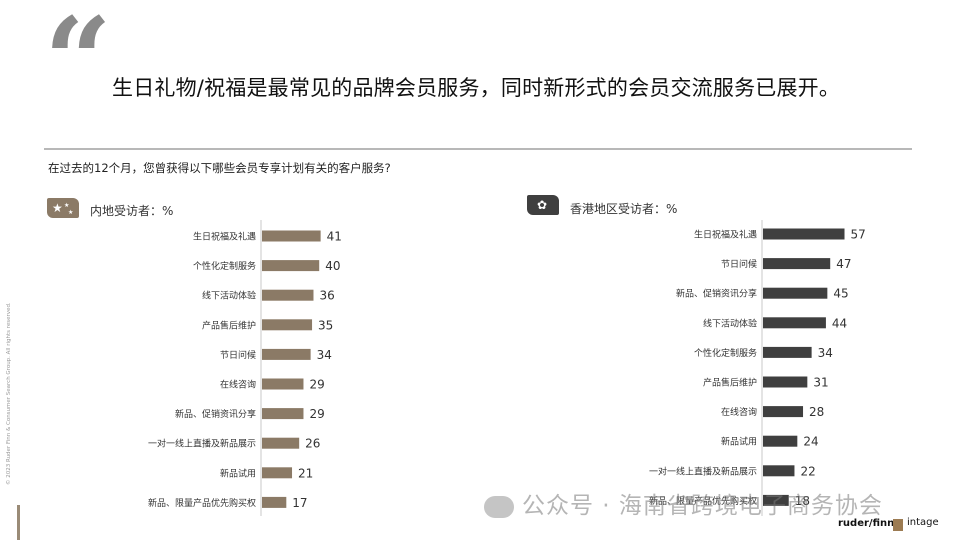  What do you see at coordinates (332, 266) in the screenshot?
I see `mainland-value-label: 40` at bounding box center [332, 266].